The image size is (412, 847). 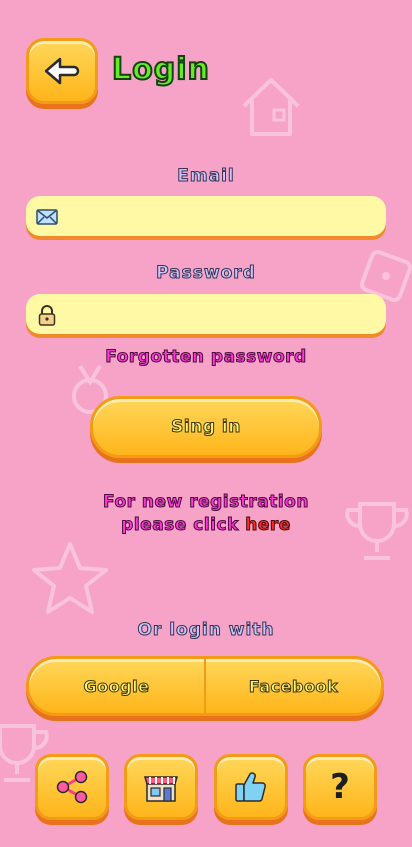 I want to click on email-label: Email, so click(x=206, y=176).